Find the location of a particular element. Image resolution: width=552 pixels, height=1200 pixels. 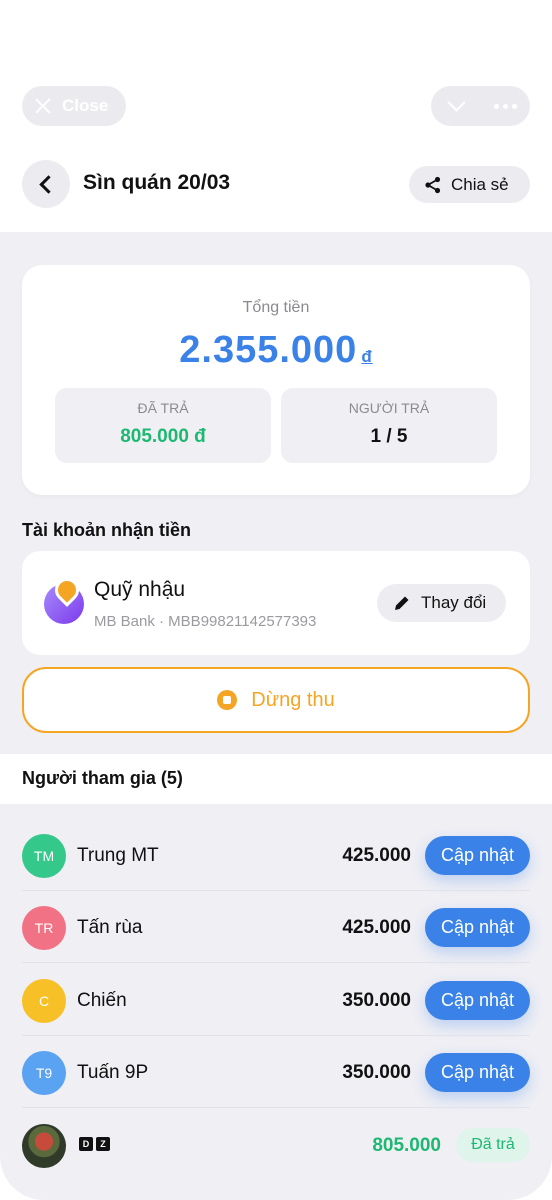

total-amount: 2.355.000 đ is located at coordinates (276, 350).